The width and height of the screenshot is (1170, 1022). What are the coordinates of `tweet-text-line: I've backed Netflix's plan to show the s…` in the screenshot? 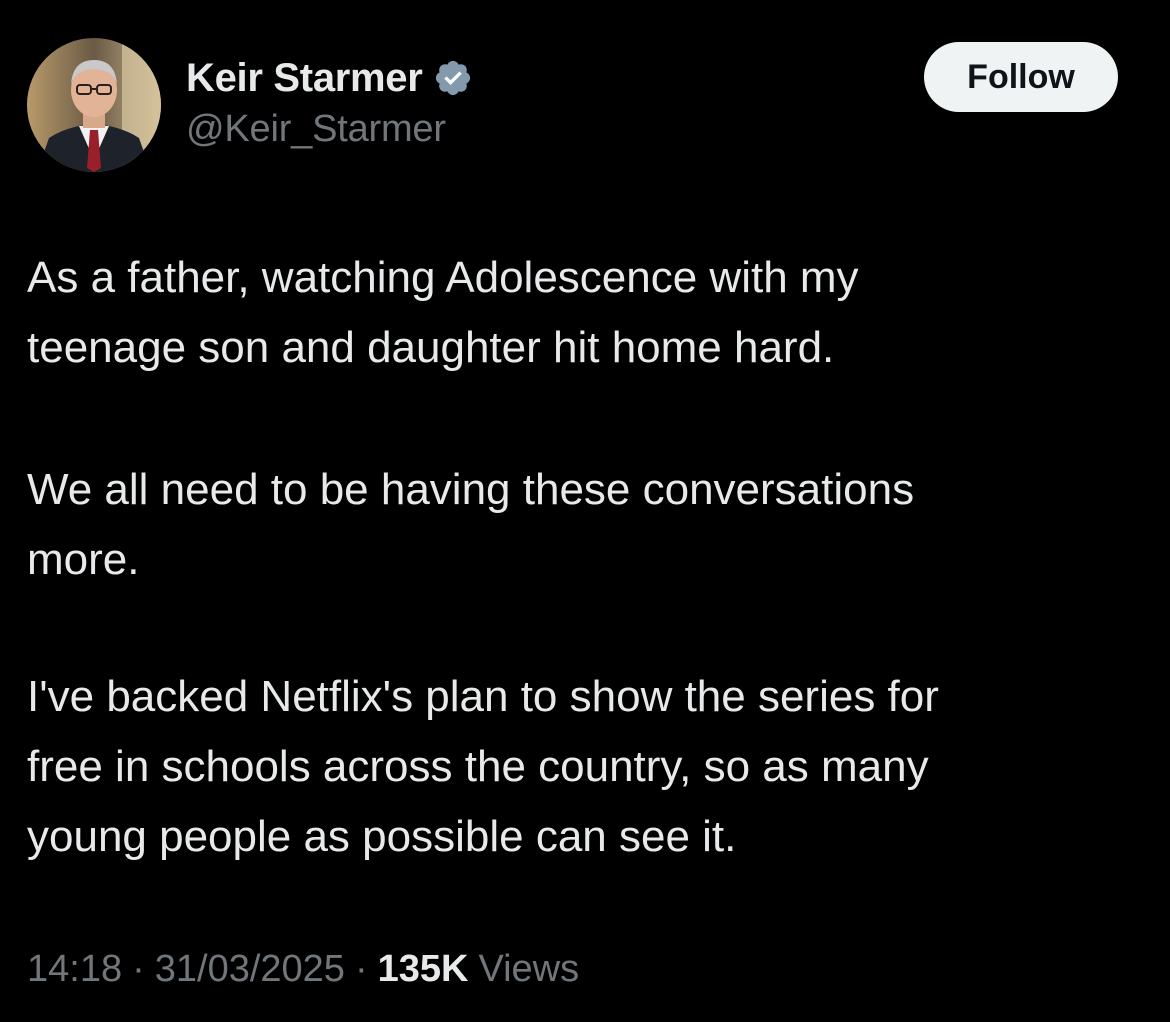 It's located at (483, 696).